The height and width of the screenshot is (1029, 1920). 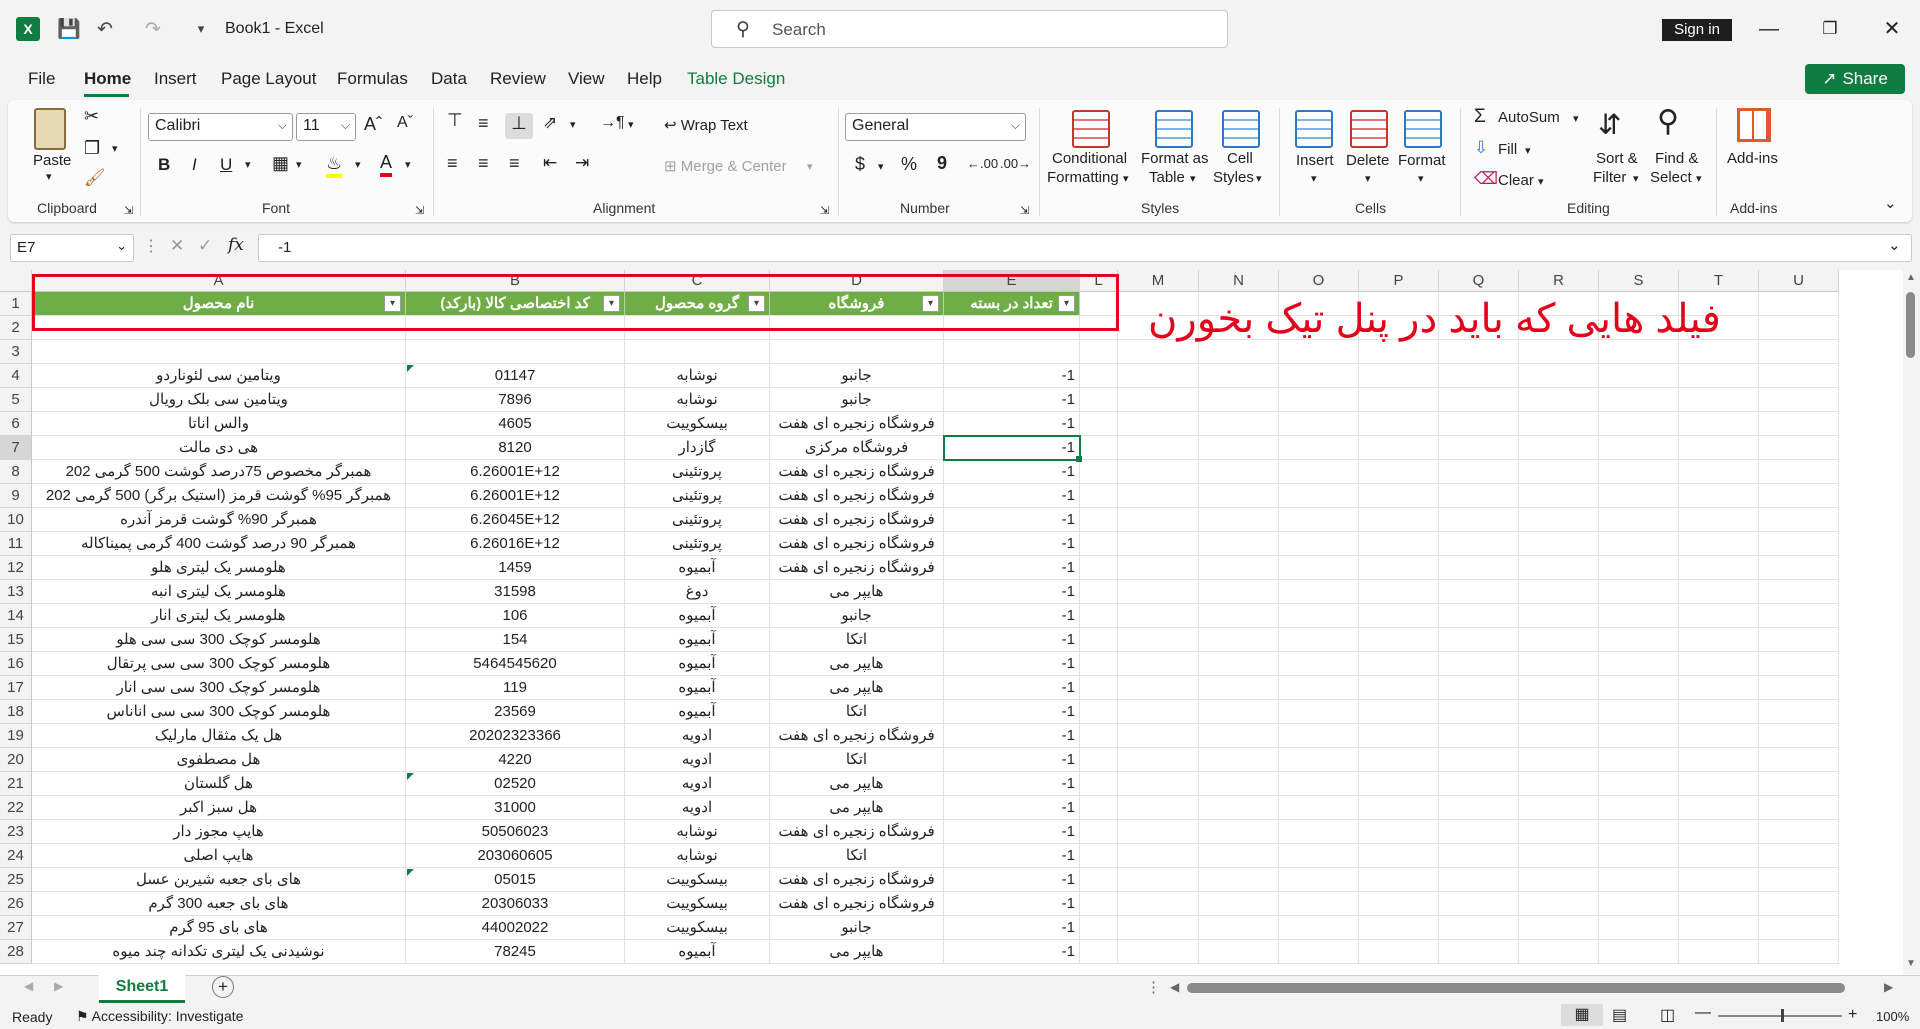 What do you see at coordinates (515, 448) in the screenshot?
I see `barcode-cell: 8120` at bounding box center [515, 448].